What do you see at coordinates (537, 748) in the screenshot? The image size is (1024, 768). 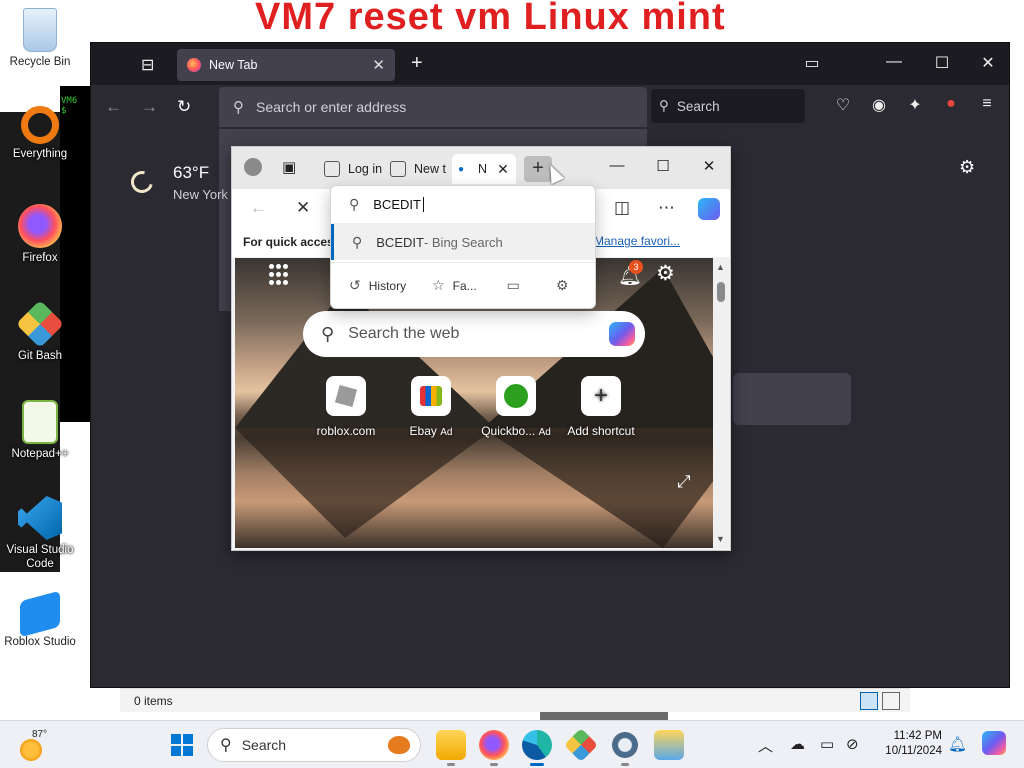 I see `edge-taskbar-icon` at bounding box center [537, 748].